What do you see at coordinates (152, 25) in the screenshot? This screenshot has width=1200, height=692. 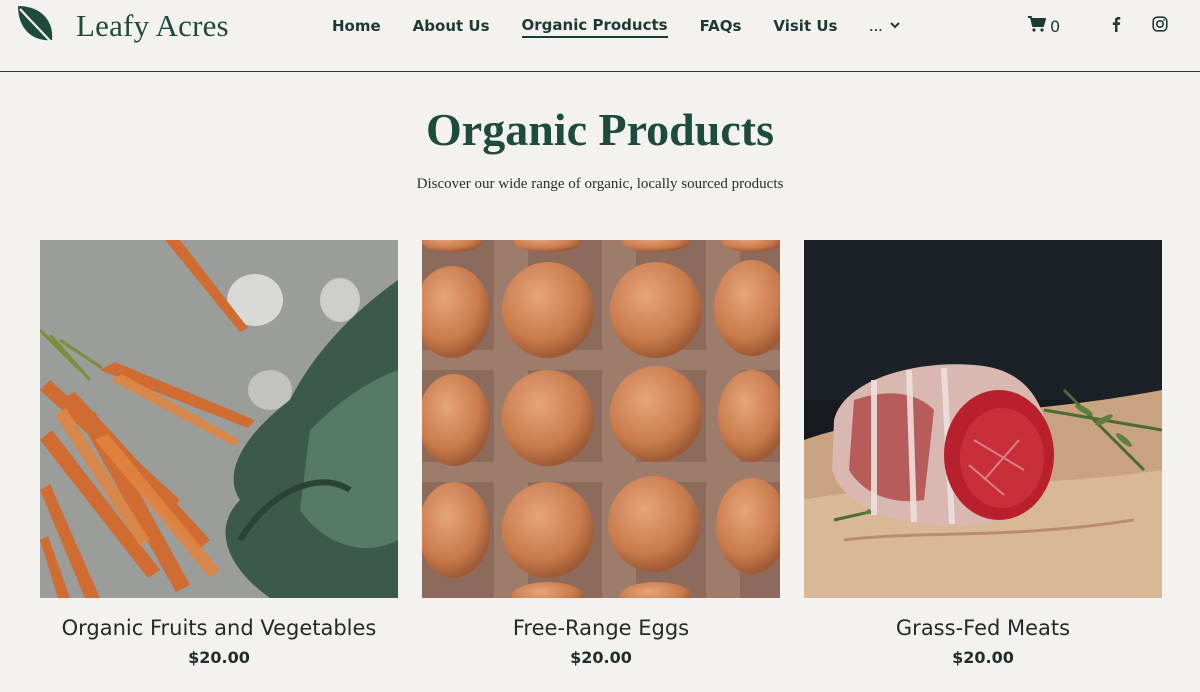 I see `brand-name: Leafy Acres` at bounding box center [152, 25].